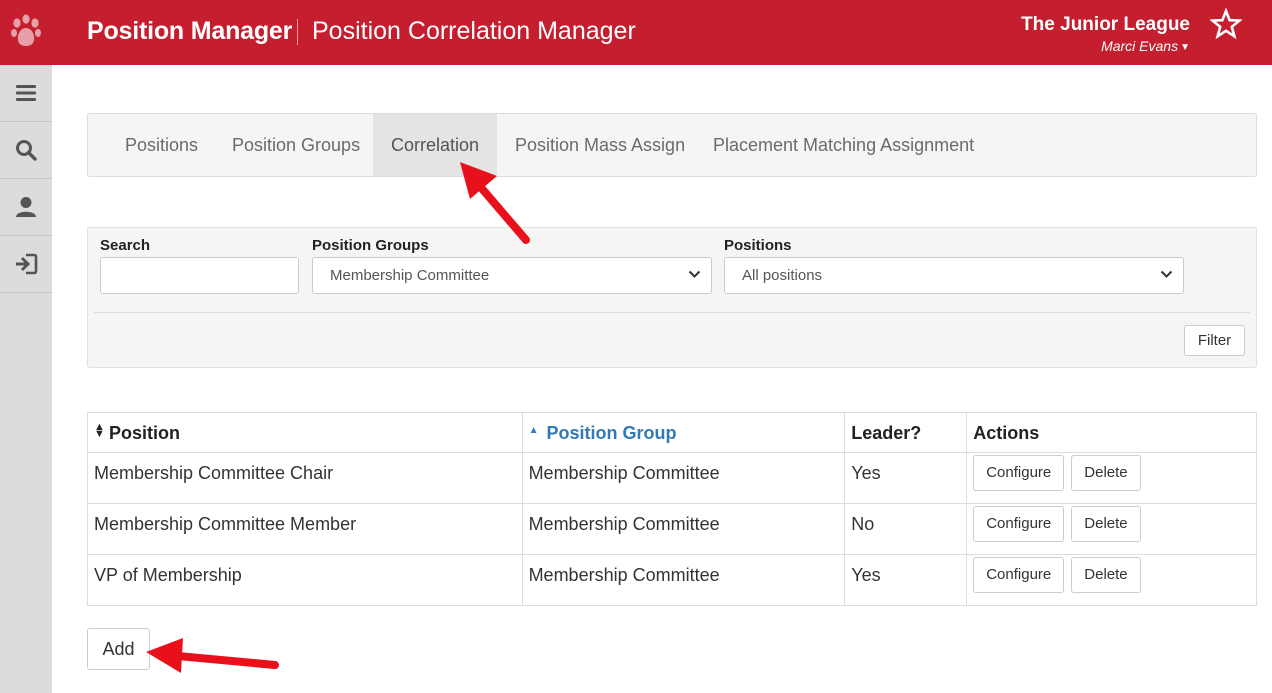  I want to click on logout-icon, so click(27, 264).